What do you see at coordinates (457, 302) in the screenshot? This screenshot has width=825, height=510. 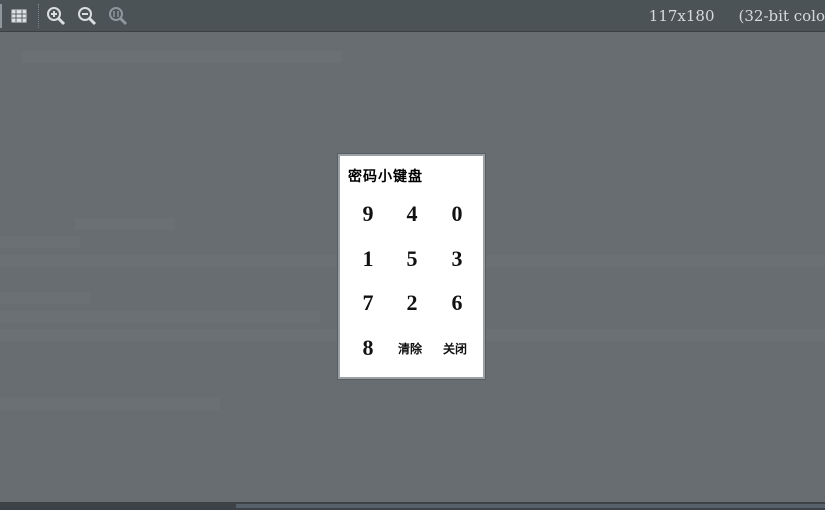 I see `key-6: 6` at bounding box center [457, 302].